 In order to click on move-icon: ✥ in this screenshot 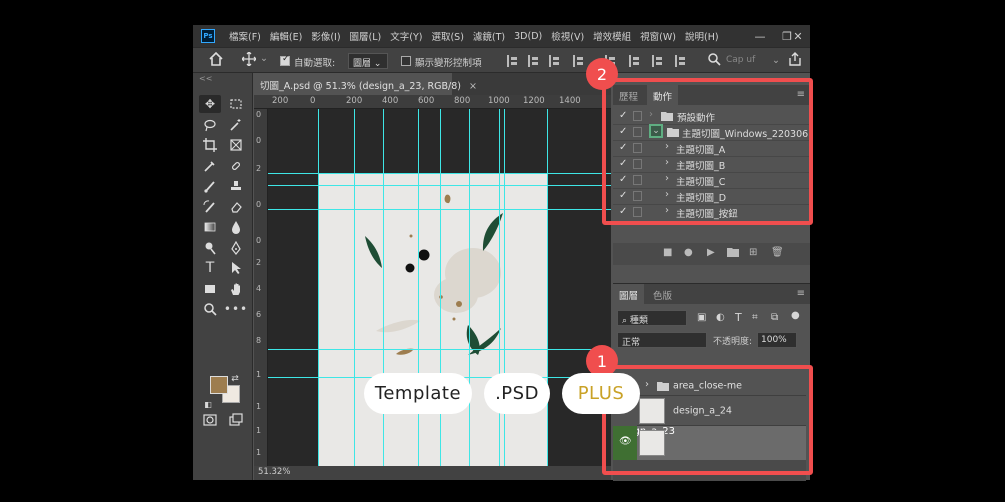, I will do `click(210, 104)`.